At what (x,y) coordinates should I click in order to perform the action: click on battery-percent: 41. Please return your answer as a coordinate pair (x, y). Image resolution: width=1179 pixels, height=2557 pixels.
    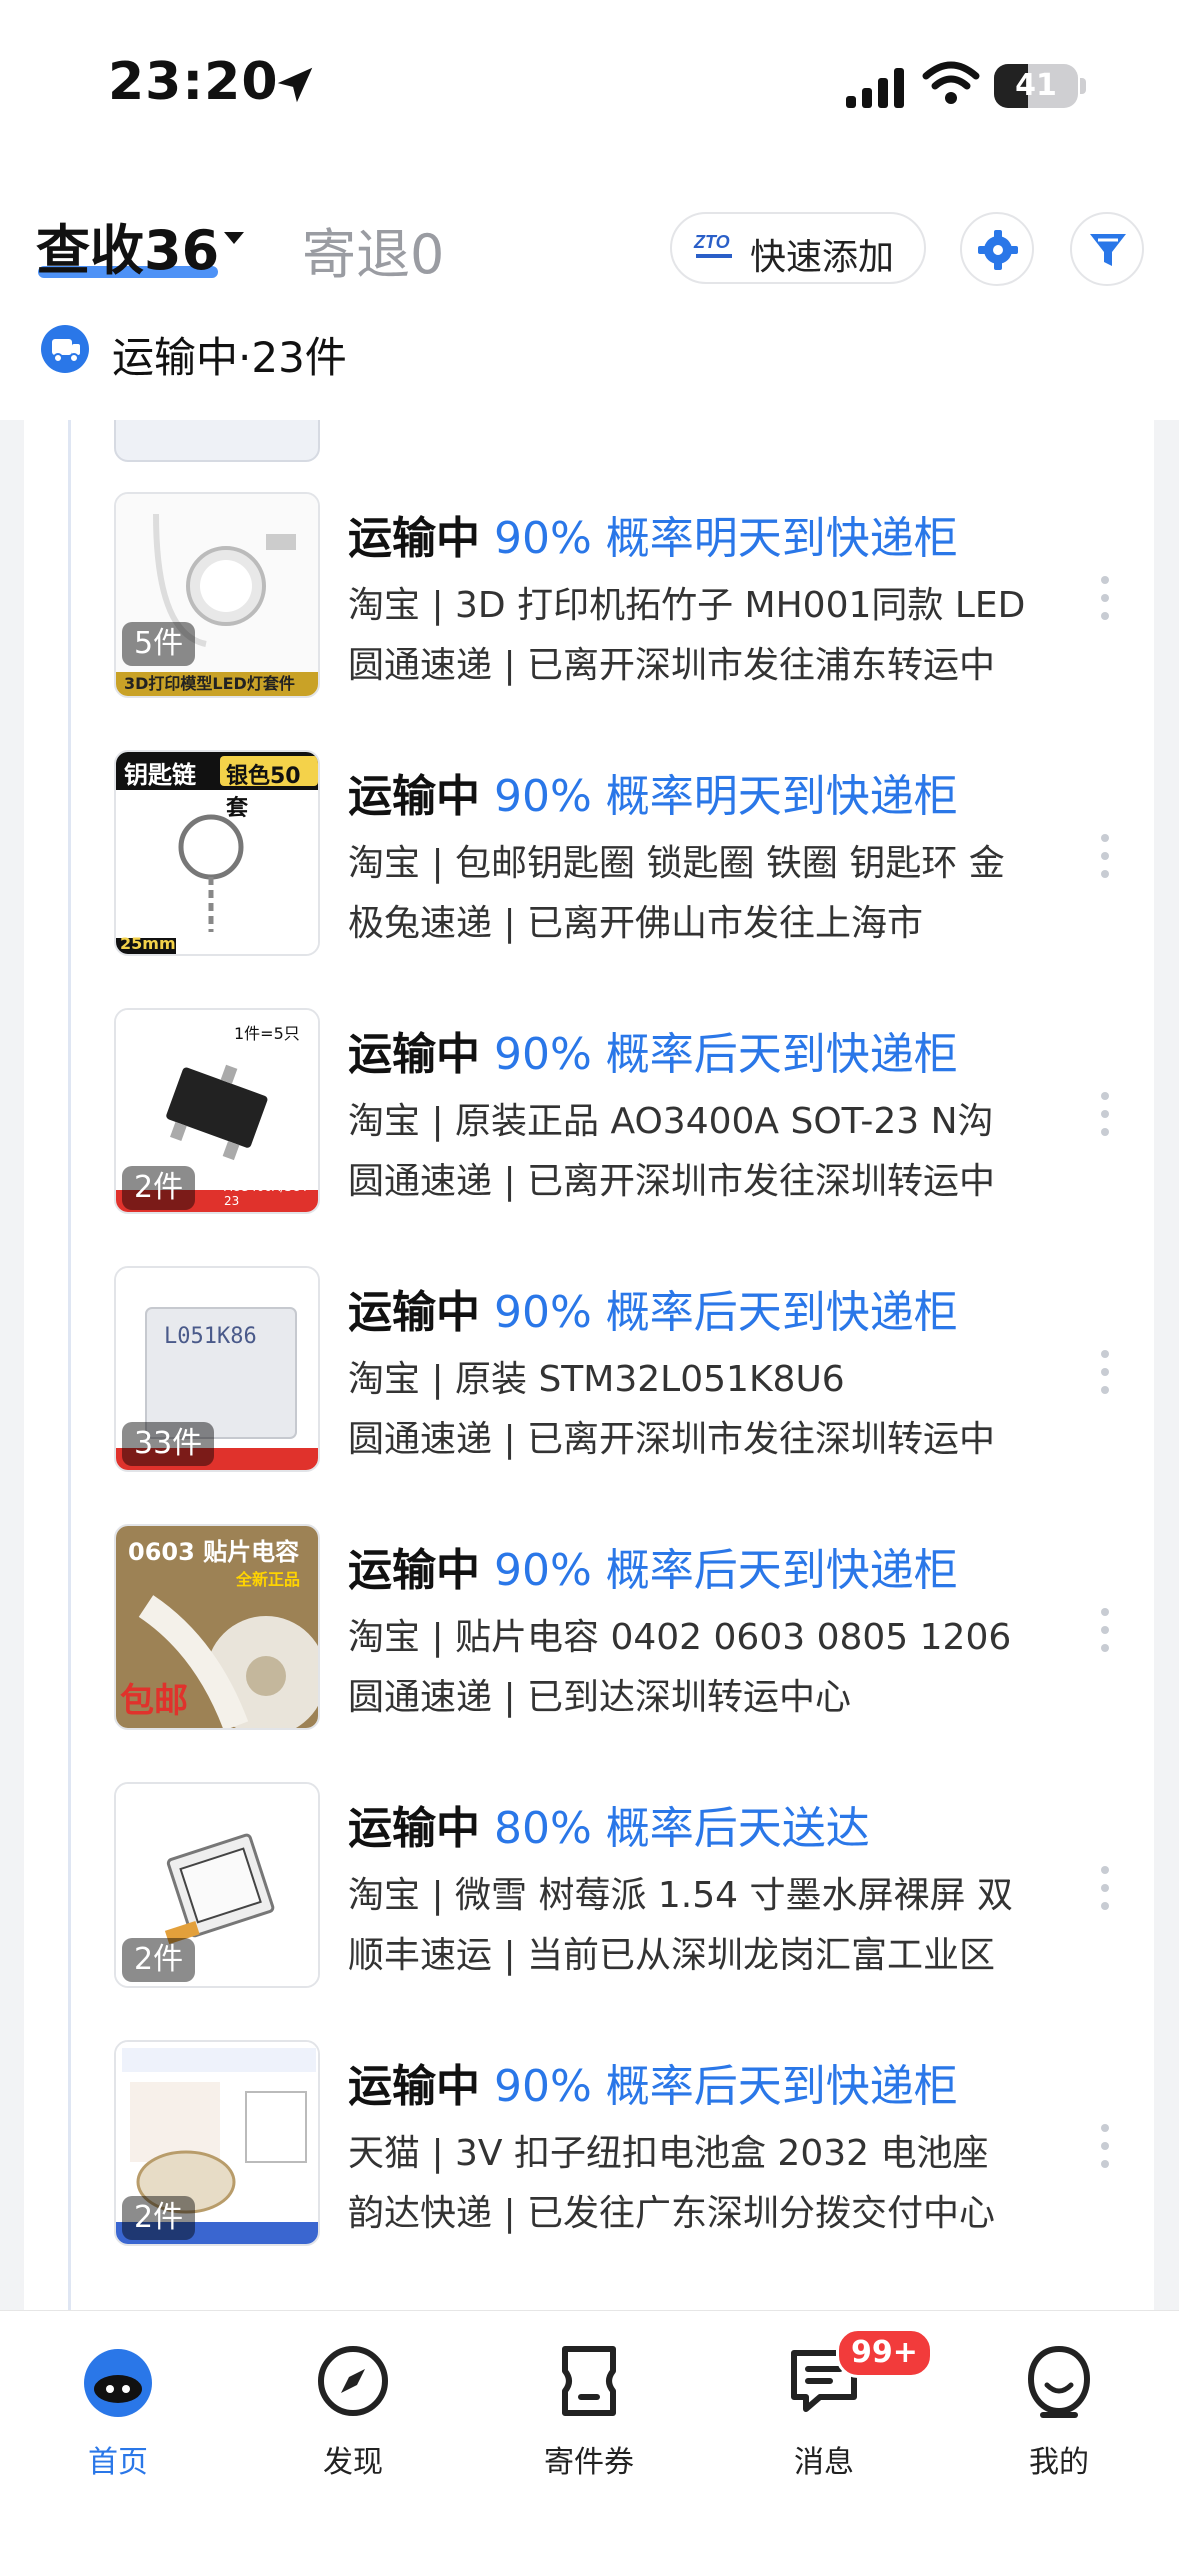
    Looking at the image, I should click on (1036, 85).